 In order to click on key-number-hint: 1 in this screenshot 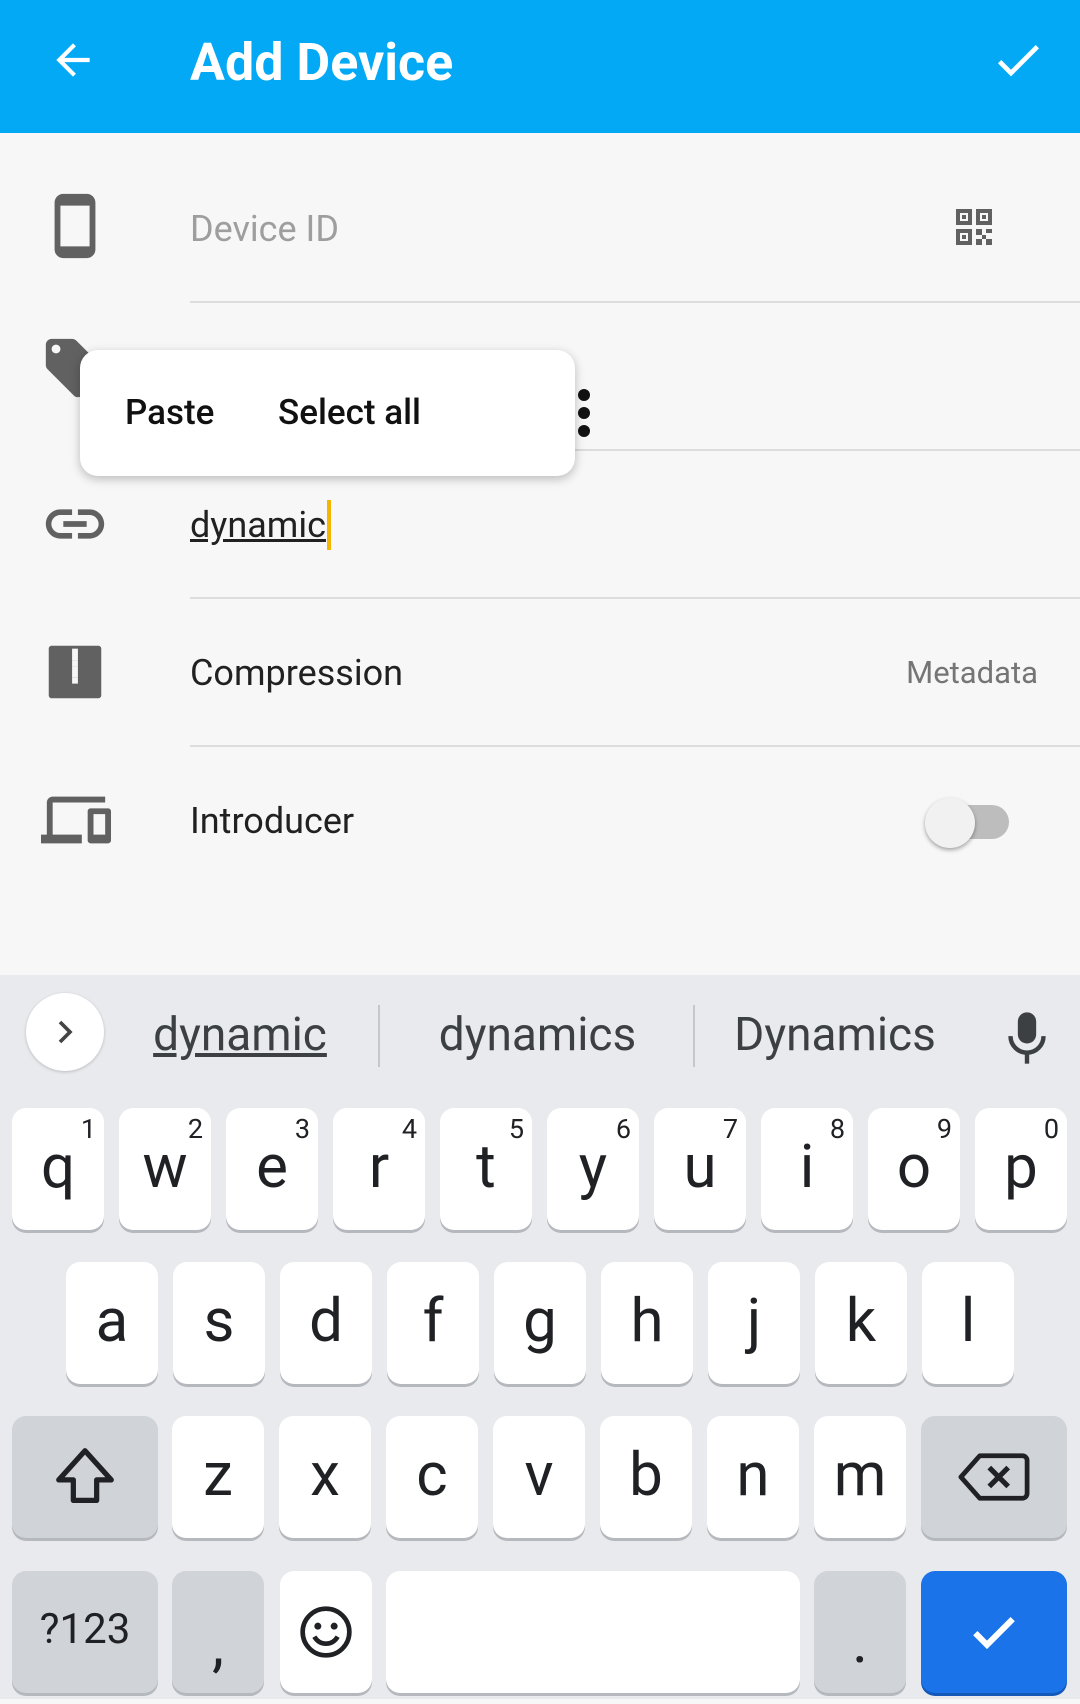, I will do `click(88, 1129)`.